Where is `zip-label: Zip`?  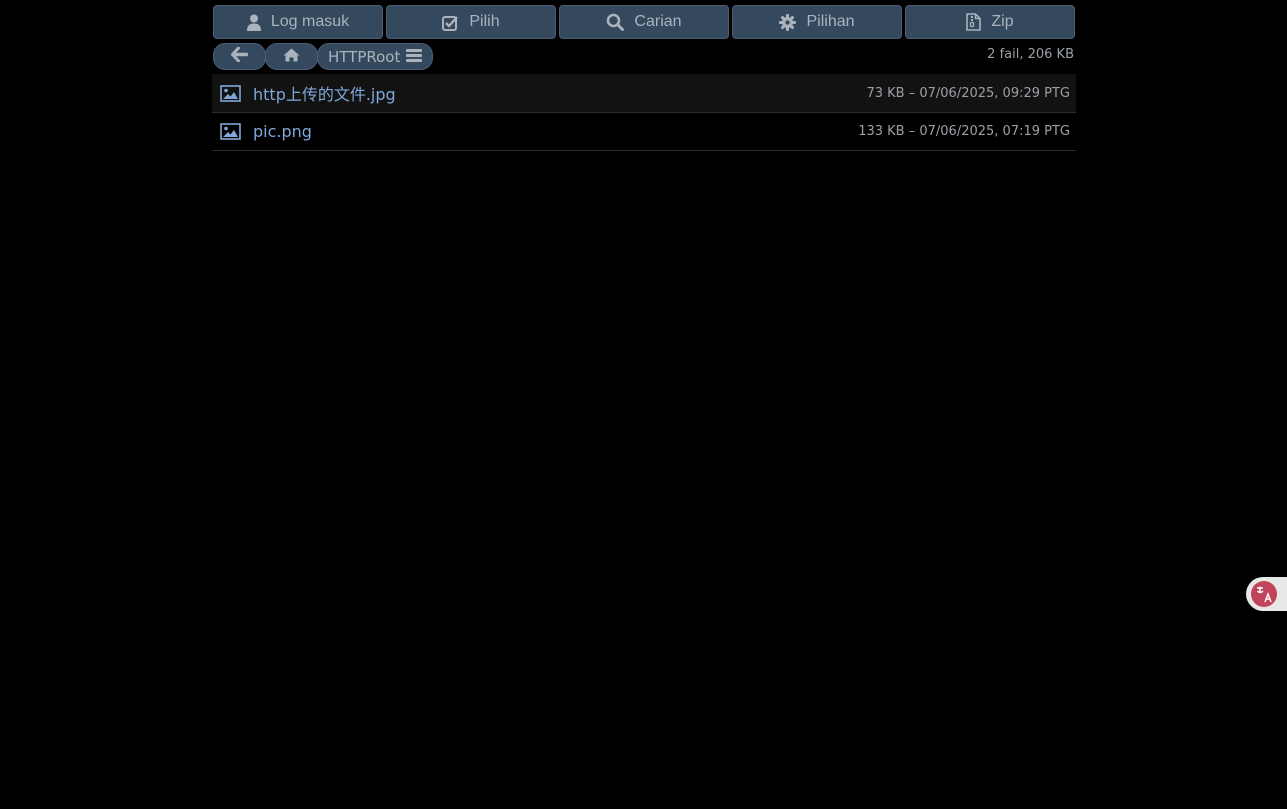
zip-label: Zip is located at coordinates (1002, 21).